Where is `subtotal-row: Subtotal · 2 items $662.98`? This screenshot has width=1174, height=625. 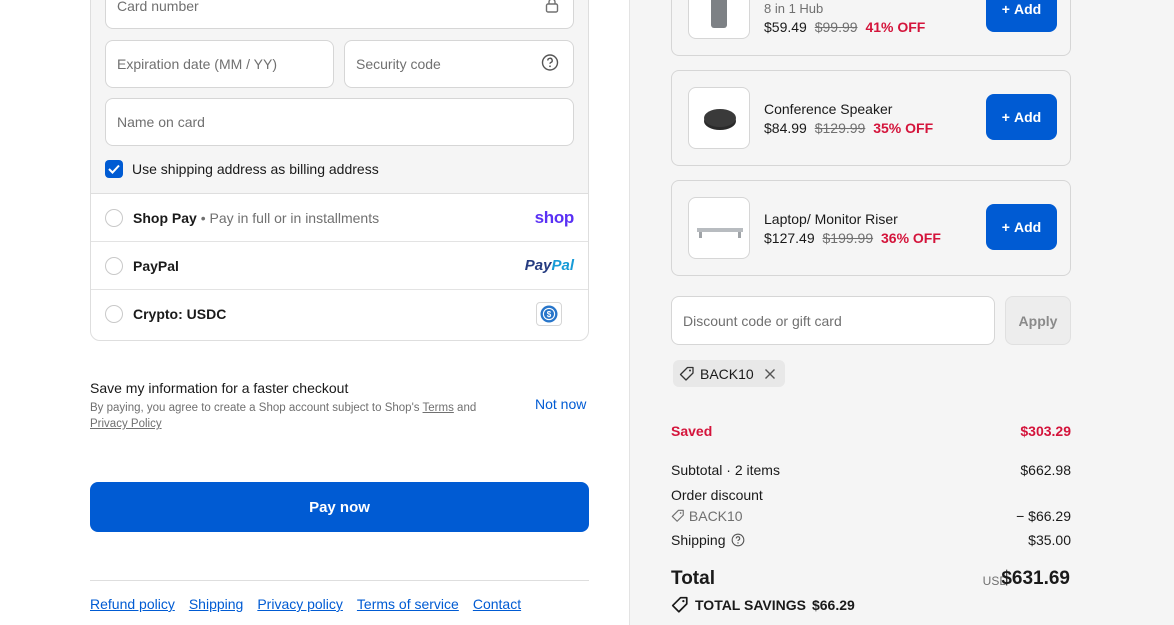
subtotal-row: Subtotal · 2 items $662.98 is located at coordinates (871, 470).